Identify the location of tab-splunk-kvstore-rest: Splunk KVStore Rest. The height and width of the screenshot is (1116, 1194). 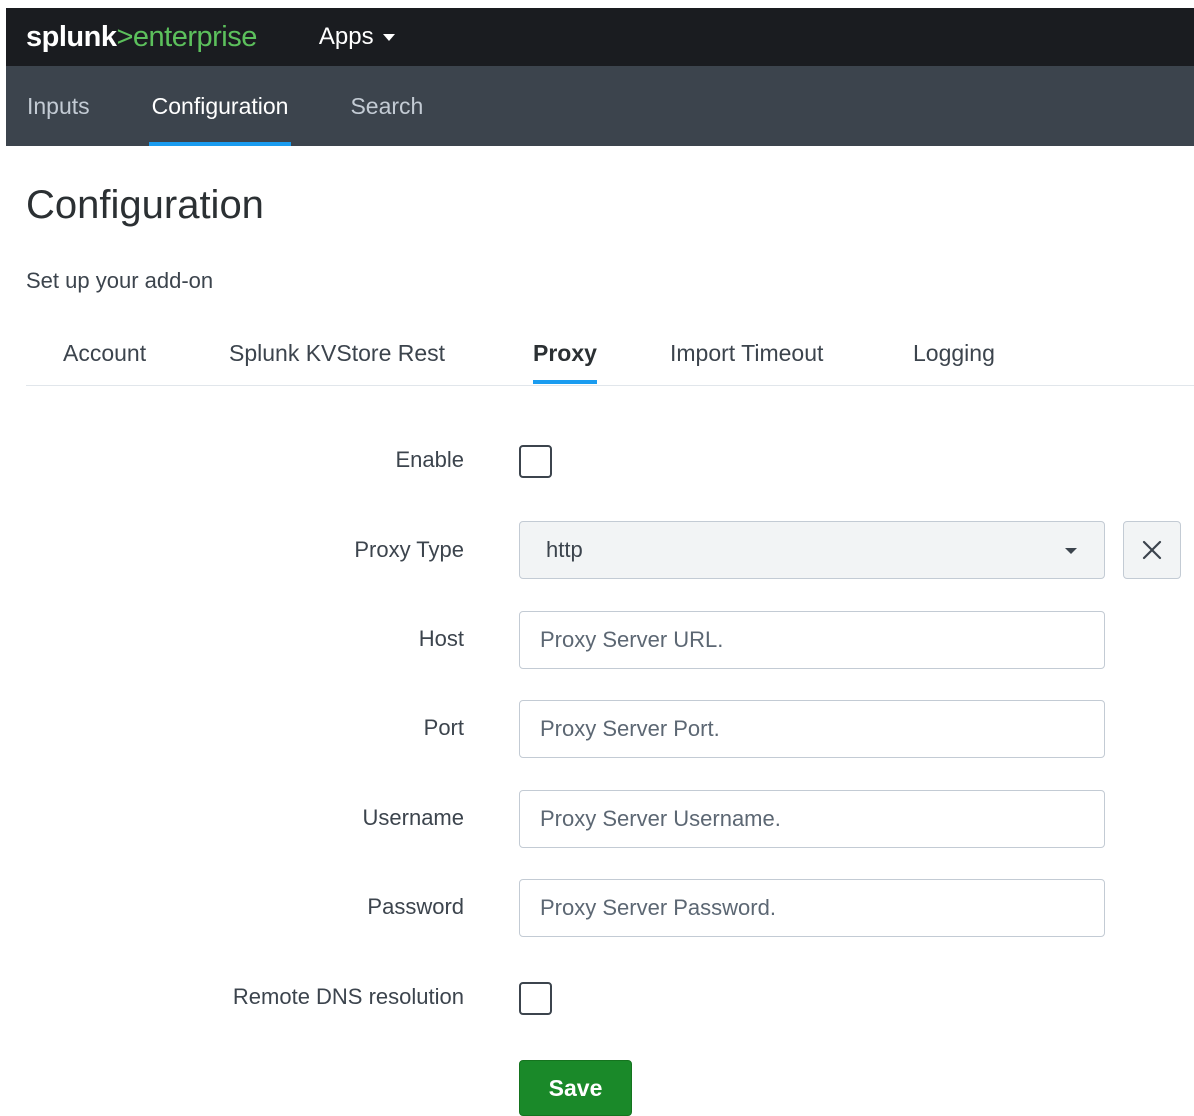
(337, 353).